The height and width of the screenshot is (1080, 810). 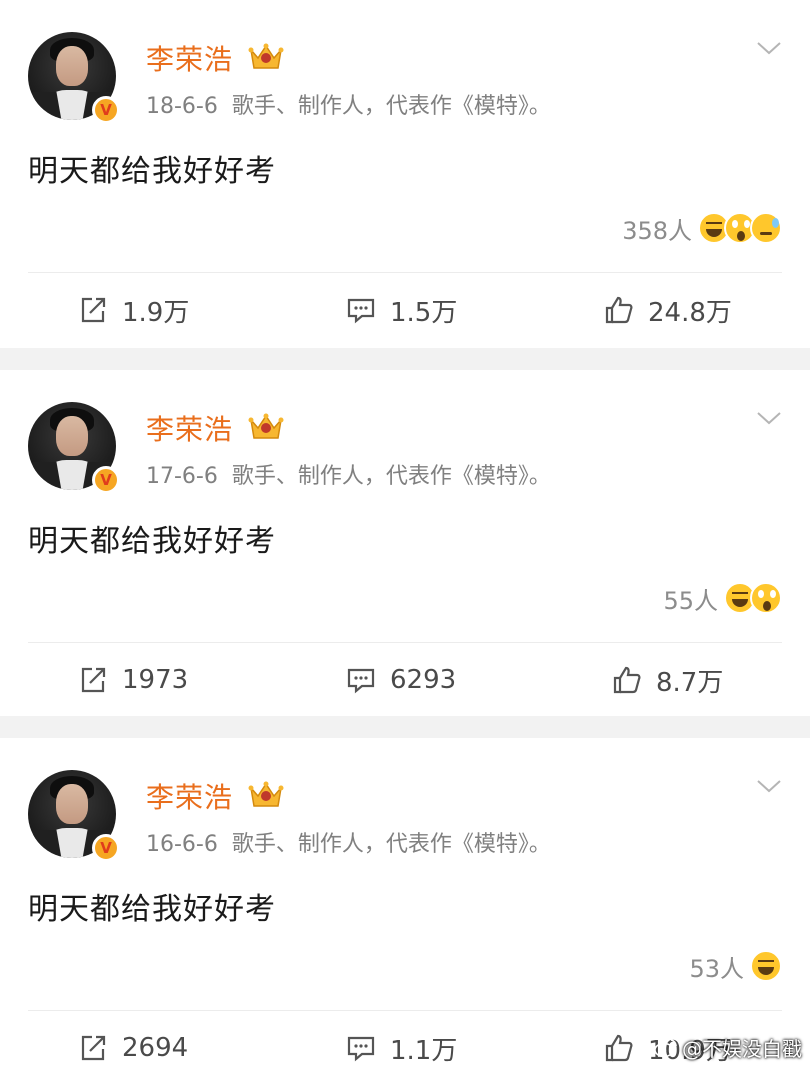 I want to click on like-count: 24.8万, so click(x=690, y=312).